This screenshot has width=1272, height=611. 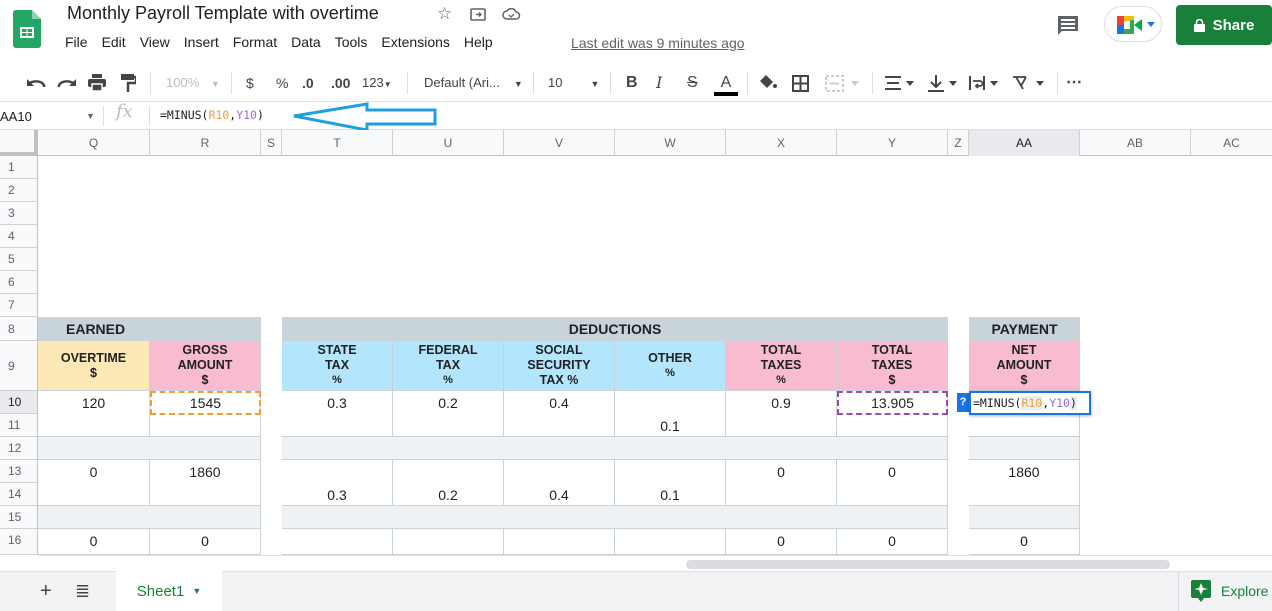 I want to click on row-header-6: 6, so click(x=19, y=282).